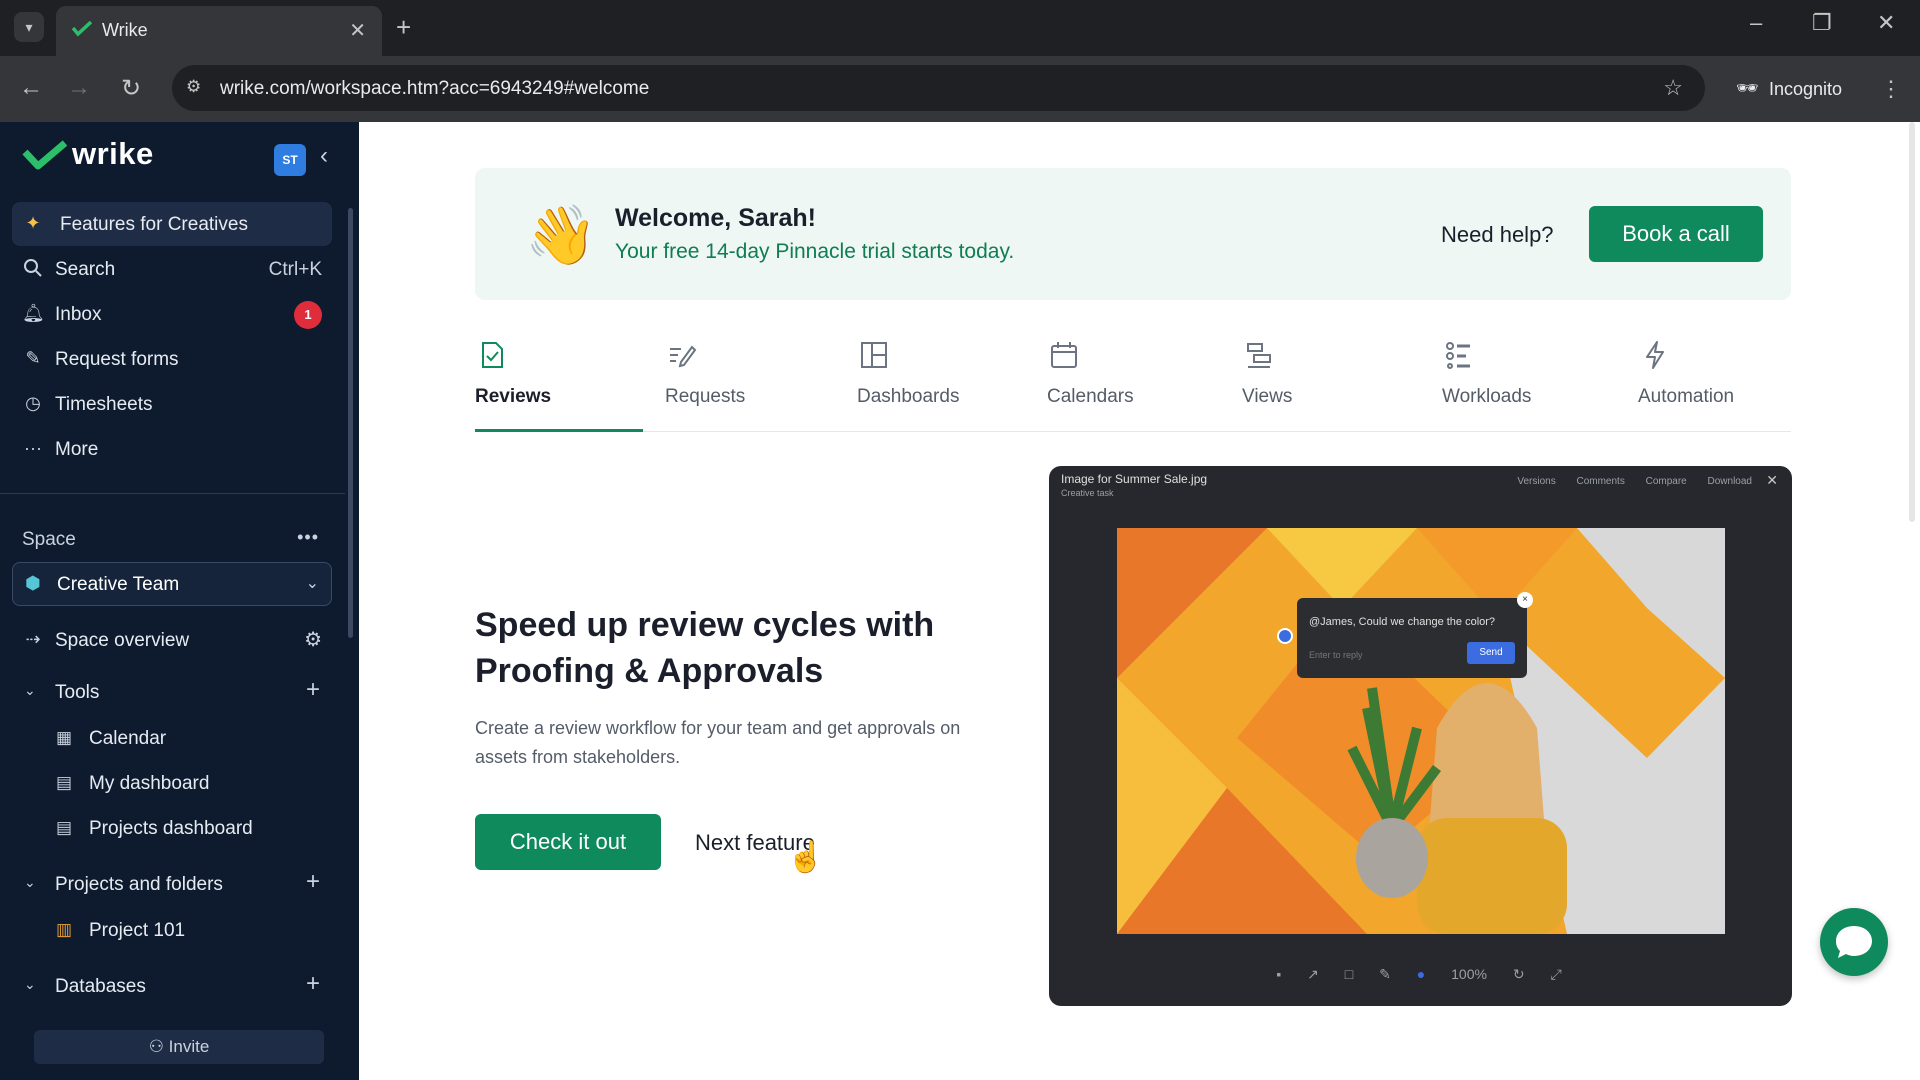 The width and height of the screenshot is (1920, 1080). Describe the element at coordinates (1886, 23) in the screenshot. I see `window-close-icon: ✕` at that location.